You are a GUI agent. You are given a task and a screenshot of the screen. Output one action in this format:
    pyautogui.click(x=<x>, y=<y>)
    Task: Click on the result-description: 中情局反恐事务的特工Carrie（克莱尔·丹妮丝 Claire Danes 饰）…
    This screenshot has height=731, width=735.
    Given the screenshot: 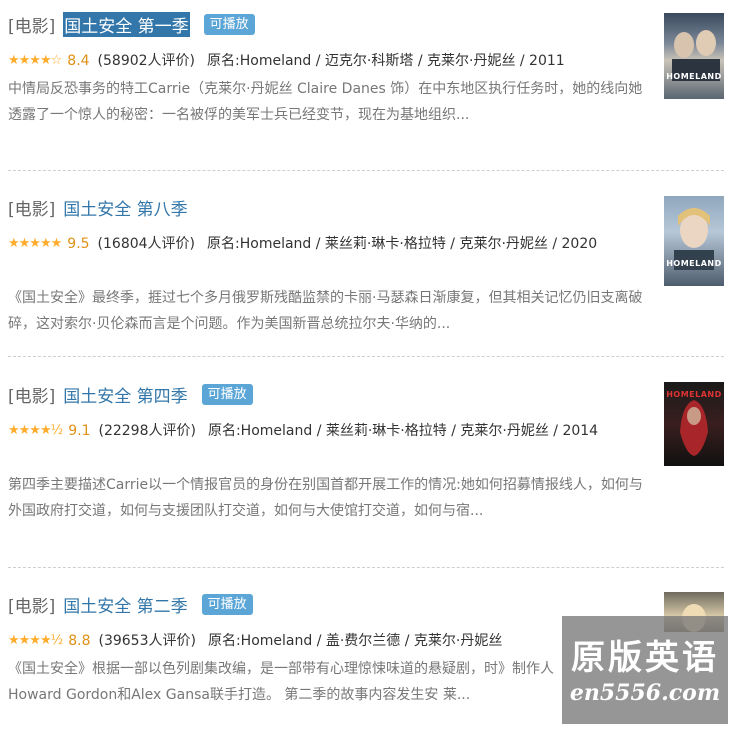 What is the action you would take?
    pyautogui.click(x=325, y=102)
    